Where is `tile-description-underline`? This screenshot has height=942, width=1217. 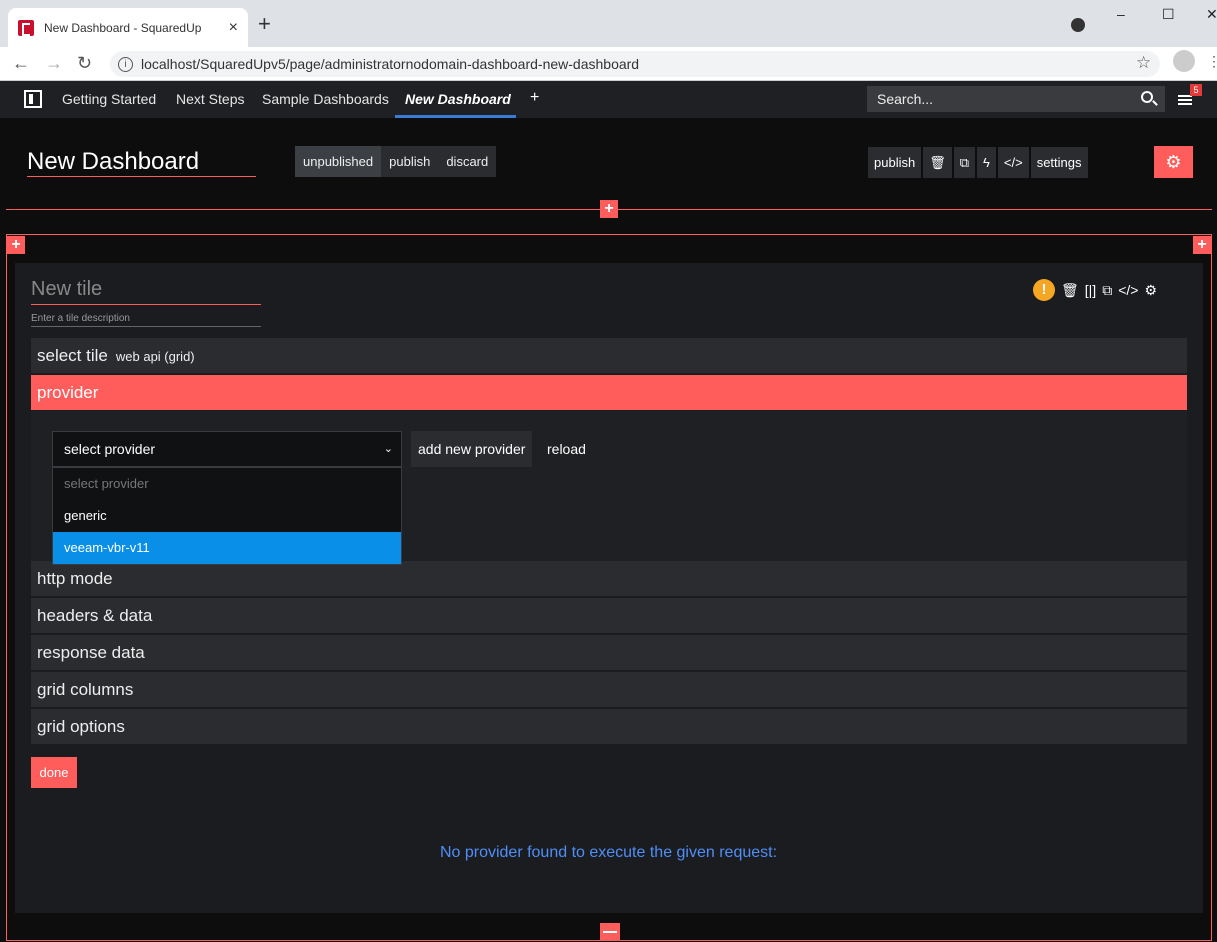 tile-description-underline is located at coordinates (146, 326).